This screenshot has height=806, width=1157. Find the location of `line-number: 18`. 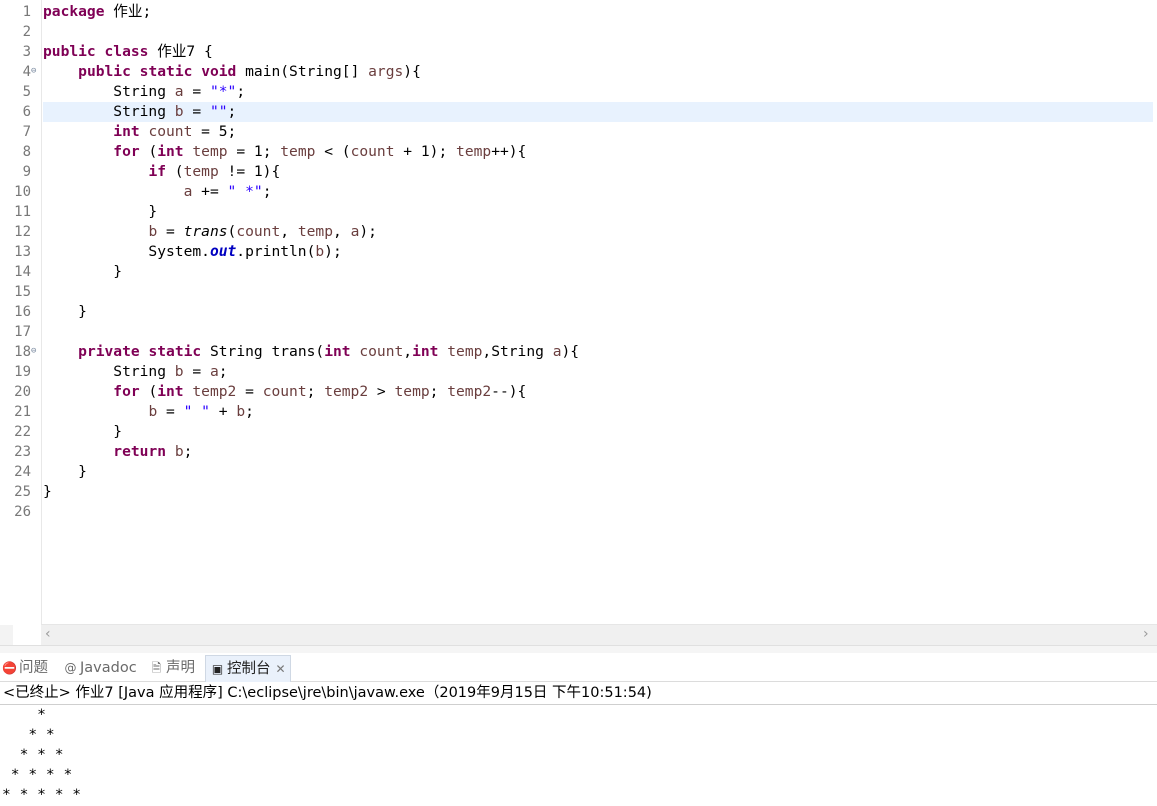

line-number: 18 is located at coordinates (22, 352).